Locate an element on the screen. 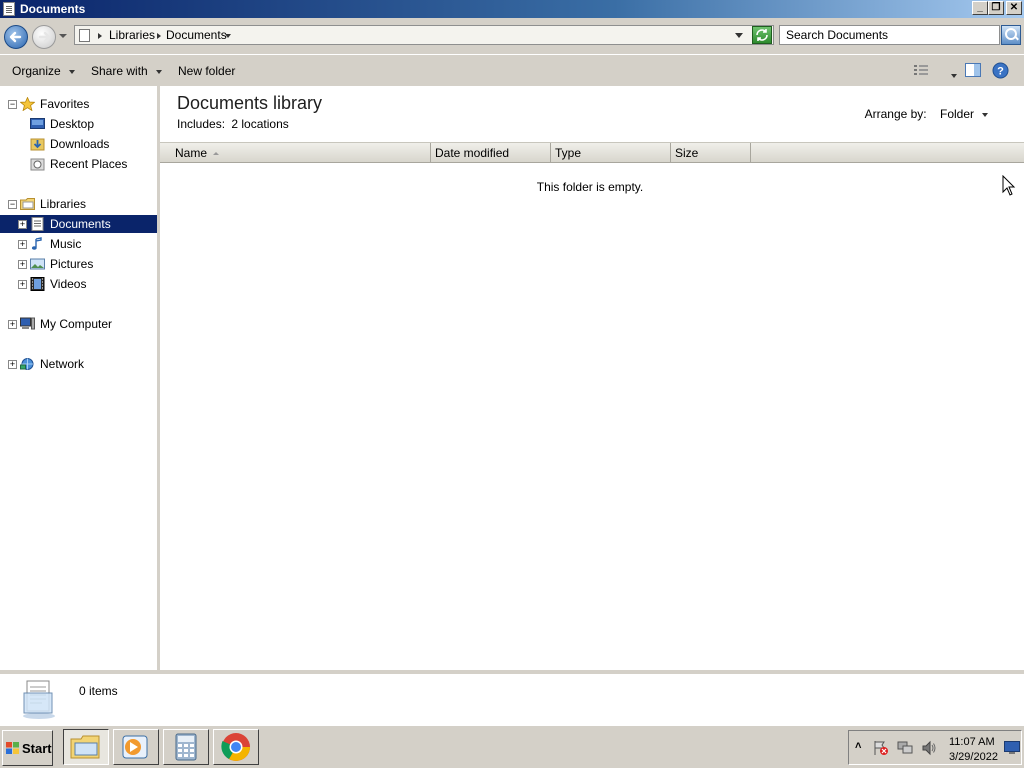 The width and height of the screenshot is (1024, 768). search-icon is located at coordinates (1011, 35).